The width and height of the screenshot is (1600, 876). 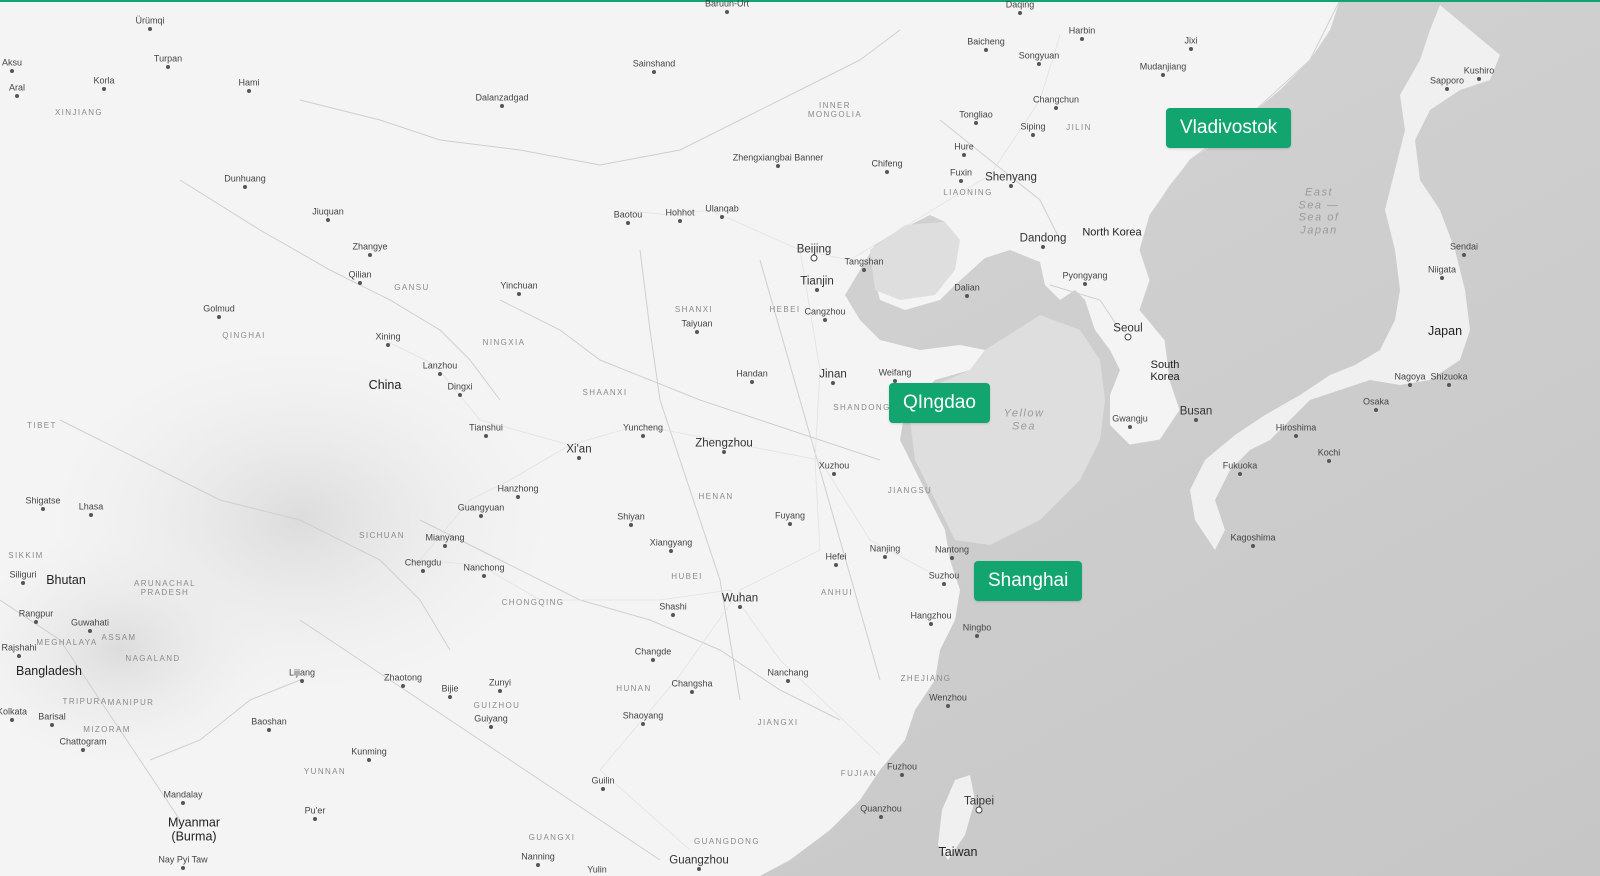 What do you see at coordinates (628, 214) in the screenshot?
I see `city-label-baotou: Baotou` at bounding box center [628, 214].